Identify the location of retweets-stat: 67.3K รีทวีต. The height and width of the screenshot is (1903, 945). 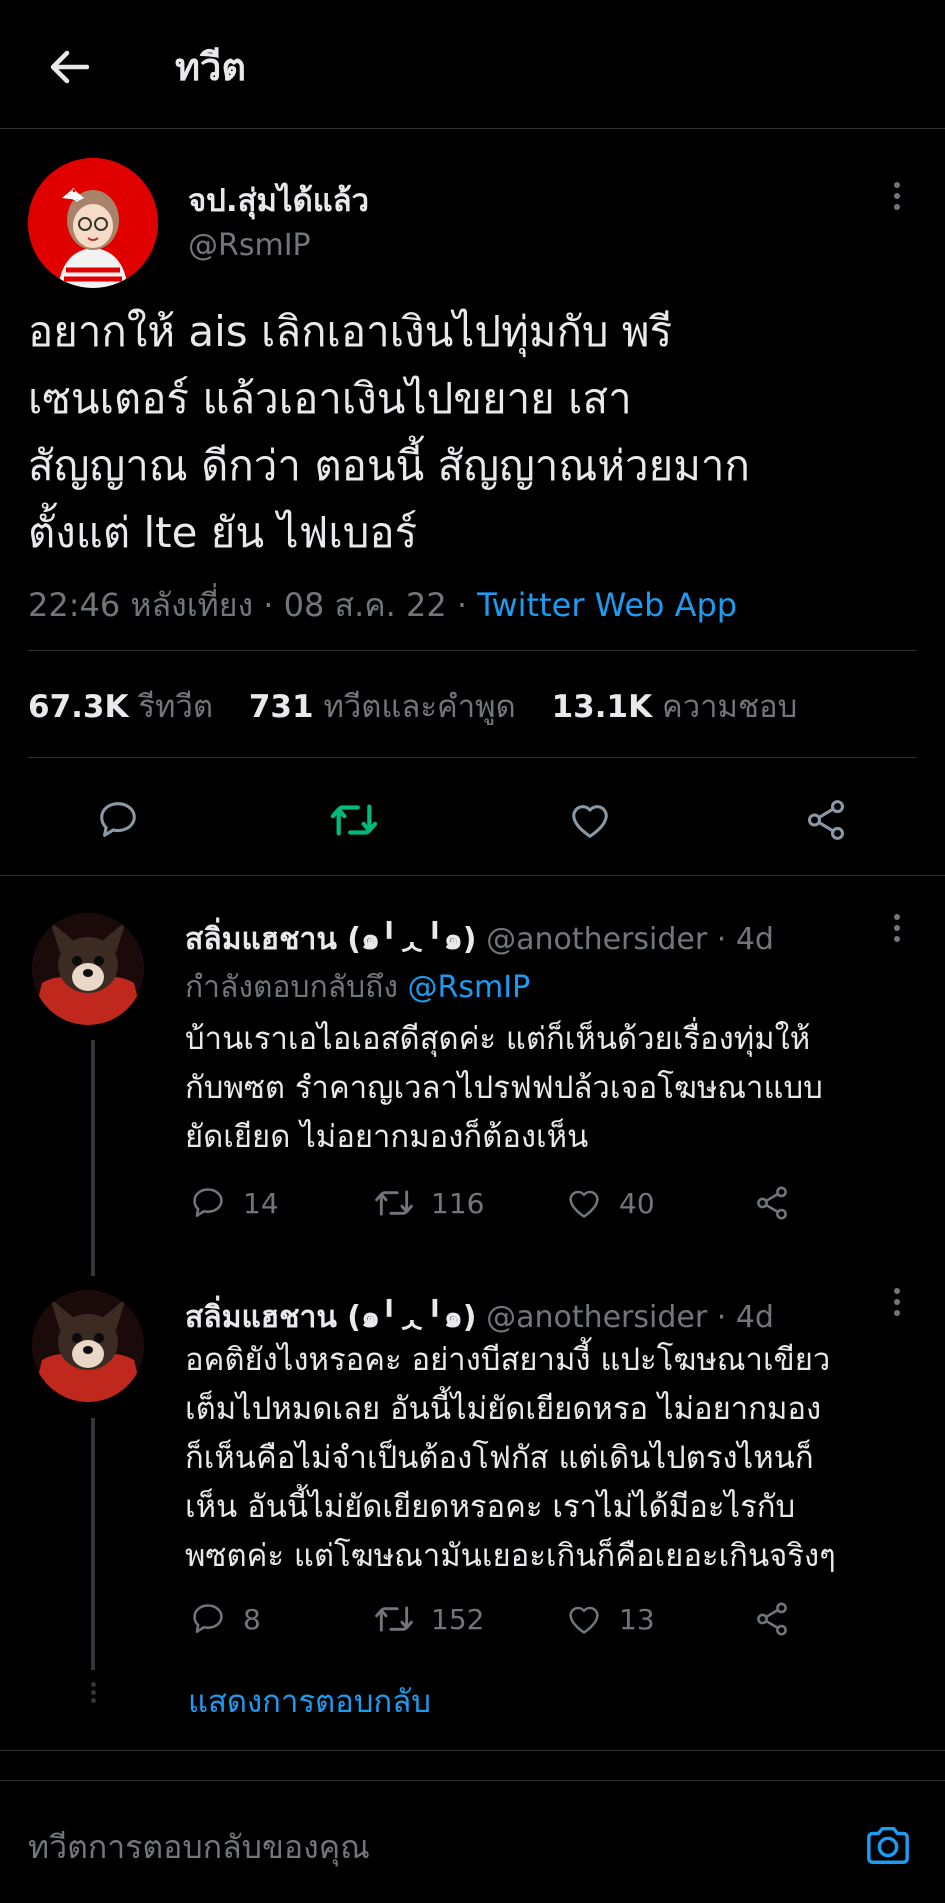
(120, 707).